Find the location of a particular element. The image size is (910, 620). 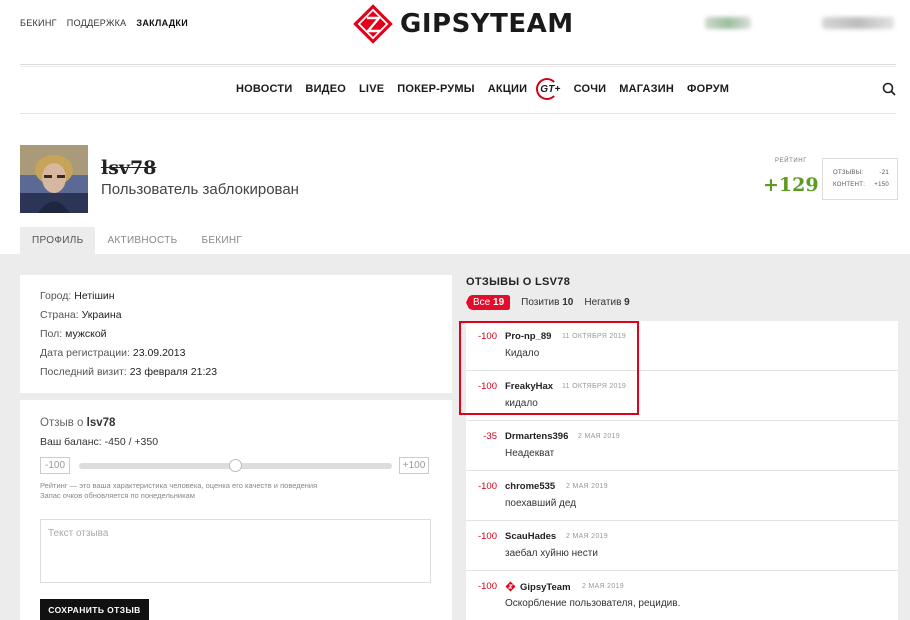

nav-forum: ФОРУМ is located at coordinates (708, 89).